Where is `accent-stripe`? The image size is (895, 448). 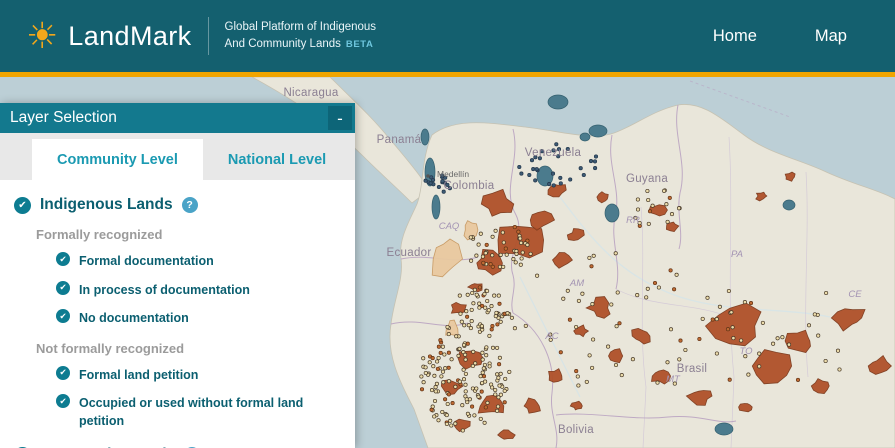 accent-stripe is located at coordinates (447, 74).